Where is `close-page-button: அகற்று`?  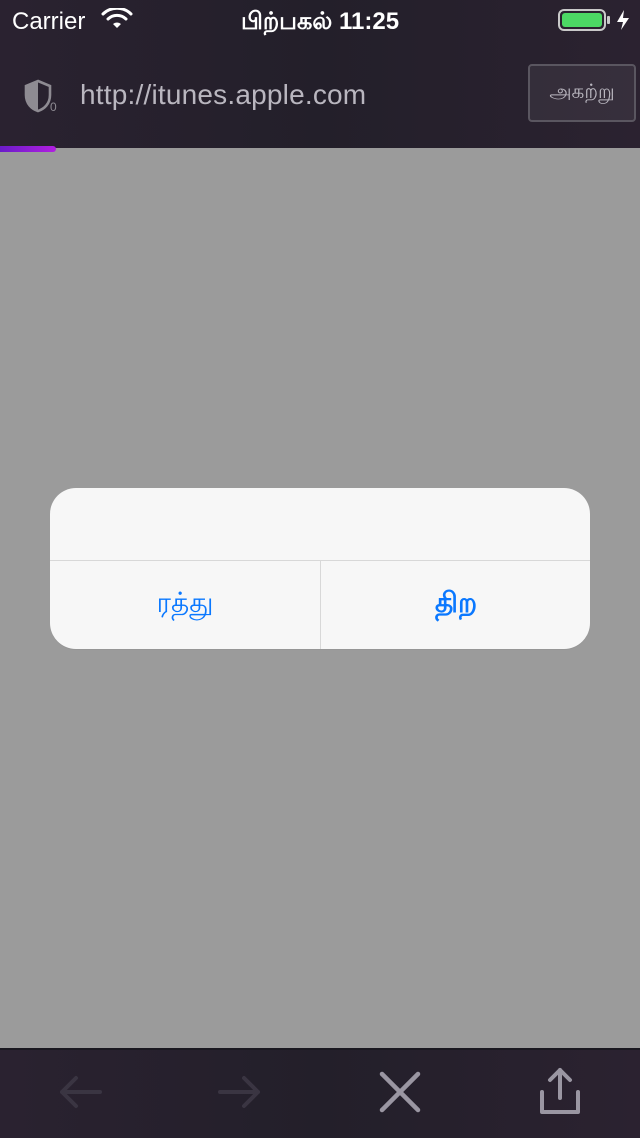 close-page-button: அகற்று is located at coordinates (582, 93).